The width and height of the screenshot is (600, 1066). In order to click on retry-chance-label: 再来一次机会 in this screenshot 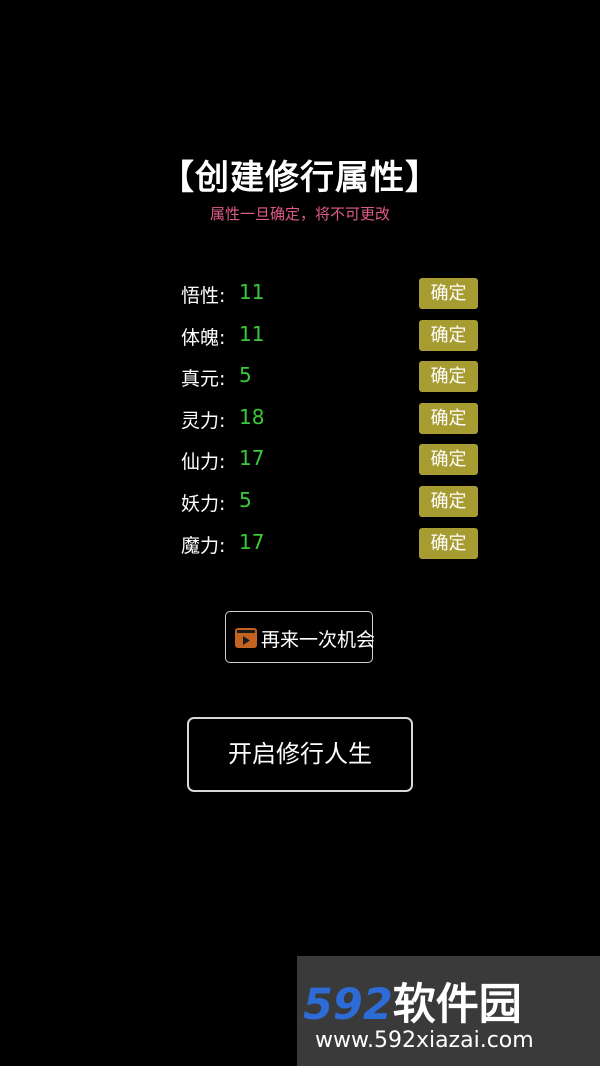, I will do `click(318, 640)`.